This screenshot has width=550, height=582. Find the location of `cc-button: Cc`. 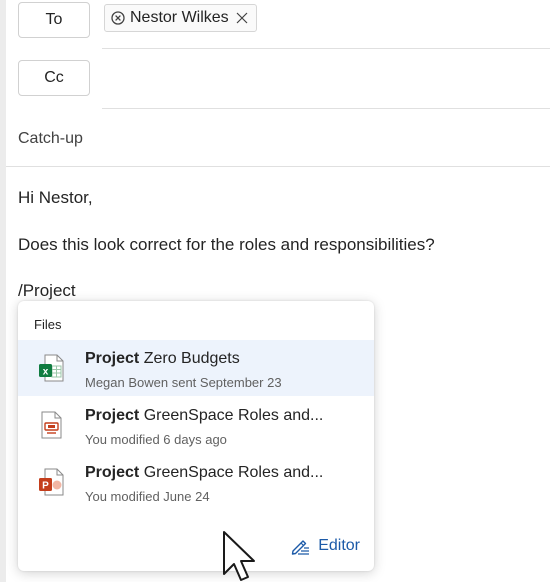

cc-button: Cc is located at coordinates (54, 78).